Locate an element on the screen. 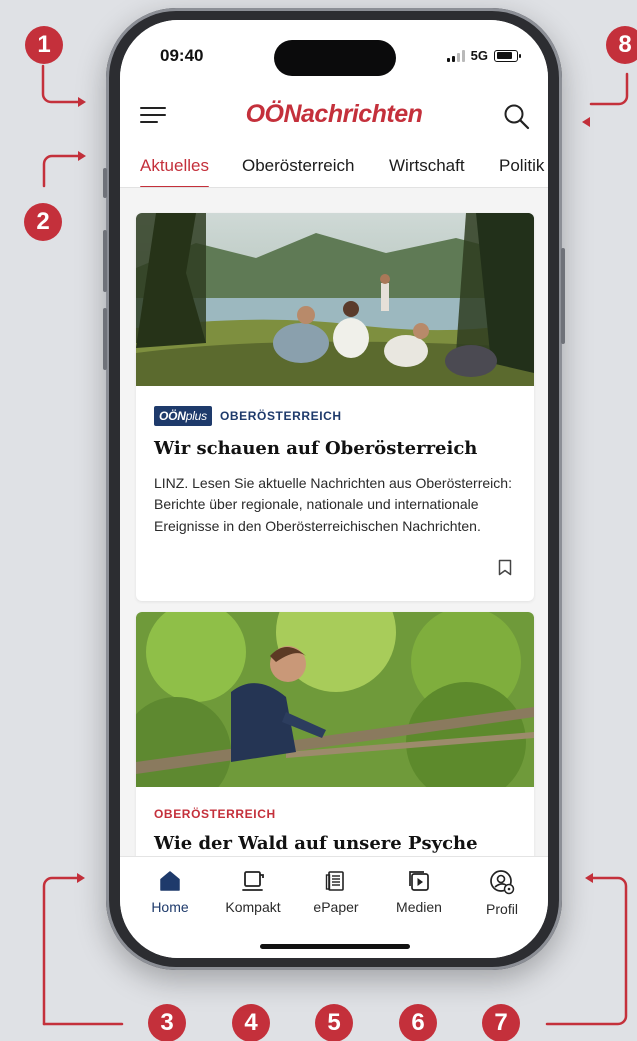  callout-badge-5: 5 is located at coordinates (334, 1022).